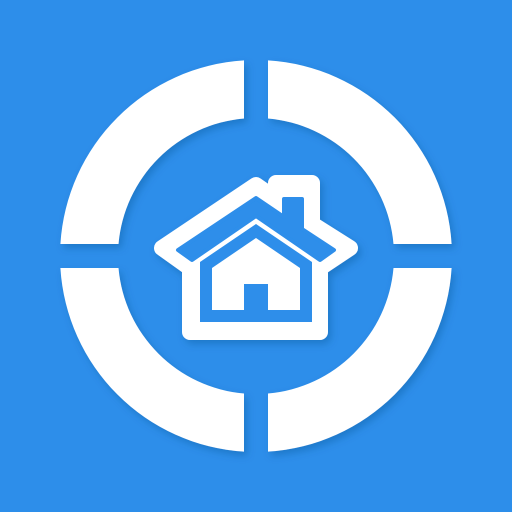  I want to click on home-icon-door, so click(256, 303).